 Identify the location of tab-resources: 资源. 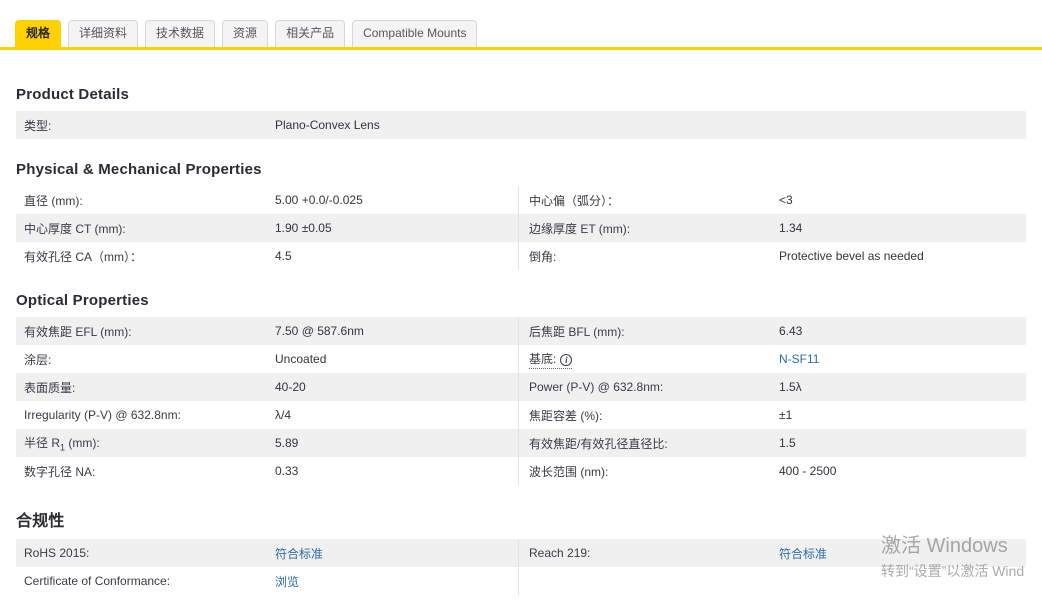
(245, 33).